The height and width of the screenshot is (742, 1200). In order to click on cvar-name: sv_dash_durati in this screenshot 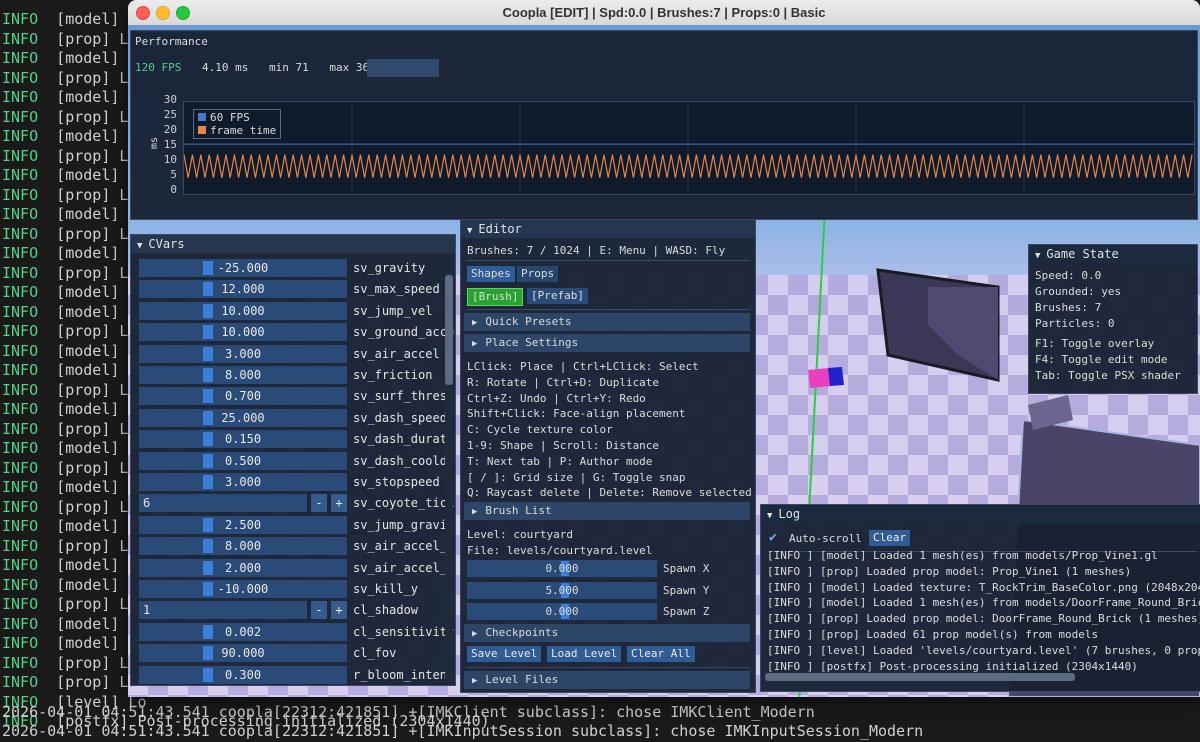, I will do `click(404, 439)`.